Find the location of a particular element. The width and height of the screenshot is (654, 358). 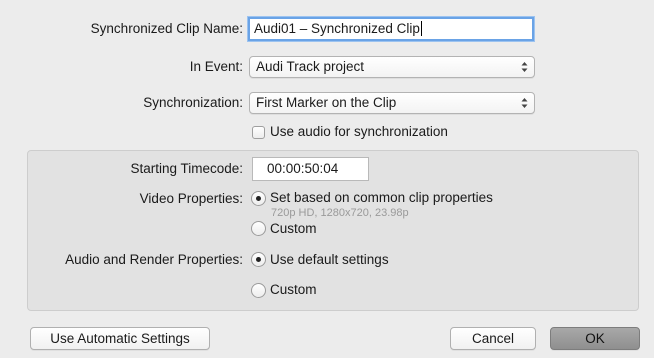

use-audio-checkbox is located at coordinates (258, 132).